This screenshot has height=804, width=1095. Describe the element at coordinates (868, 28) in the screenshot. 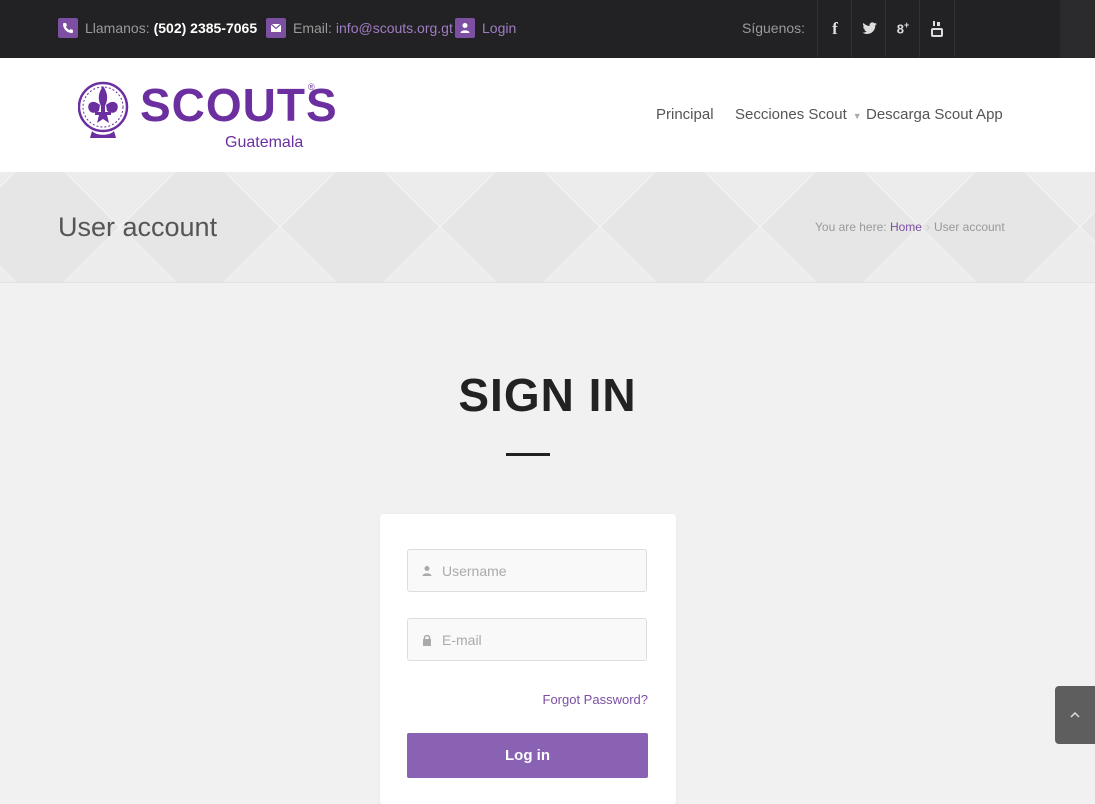

I see `twitter-icon` at that location.